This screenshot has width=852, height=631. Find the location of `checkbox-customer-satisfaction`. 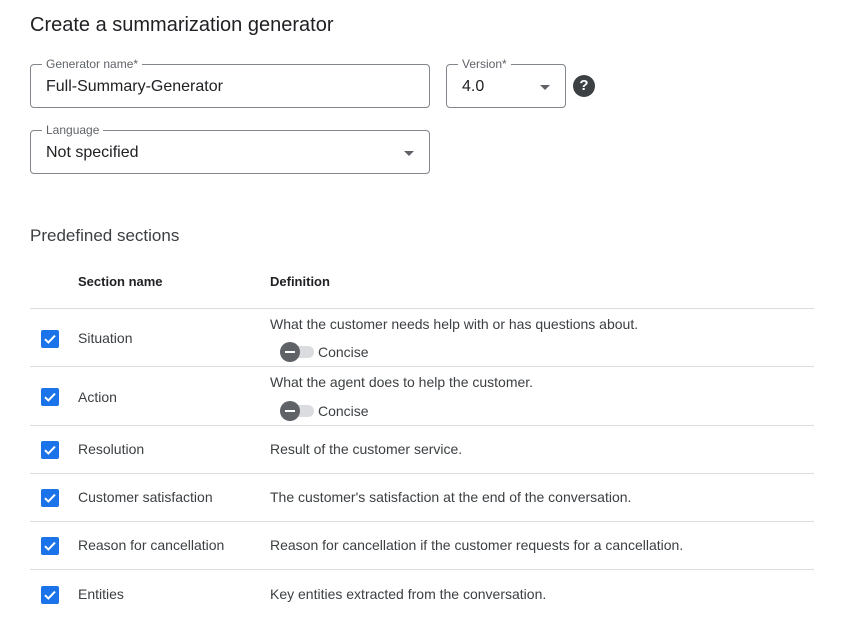

checkbox-customer-satisfaction is located at coordinates (50, 498).